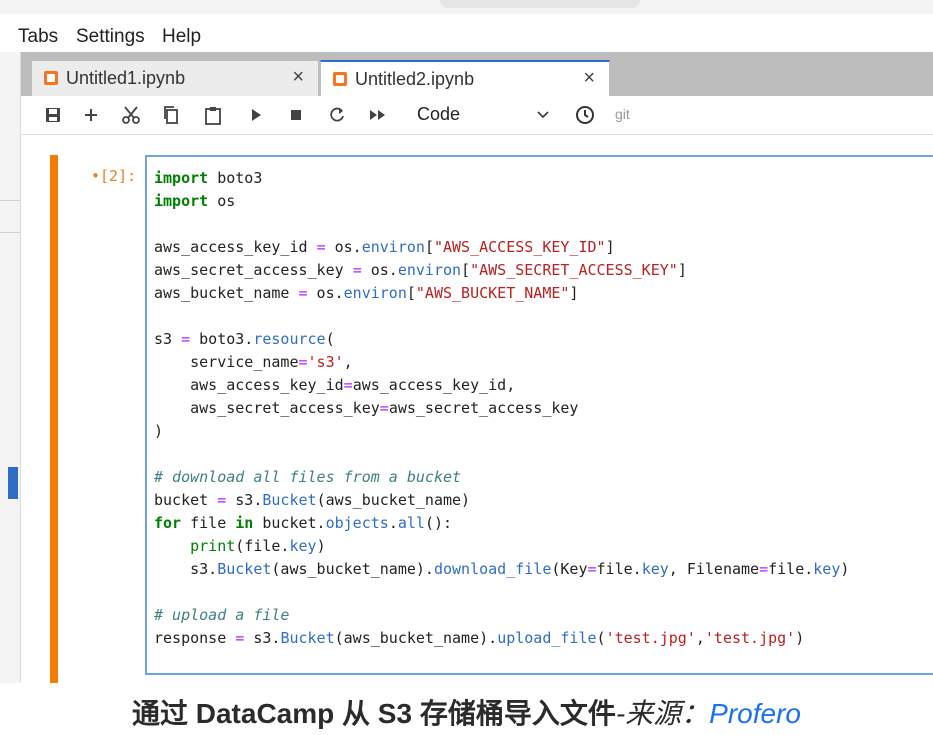 The image size is (933, 735). I want to click on git-label: git, so click(622, 114).